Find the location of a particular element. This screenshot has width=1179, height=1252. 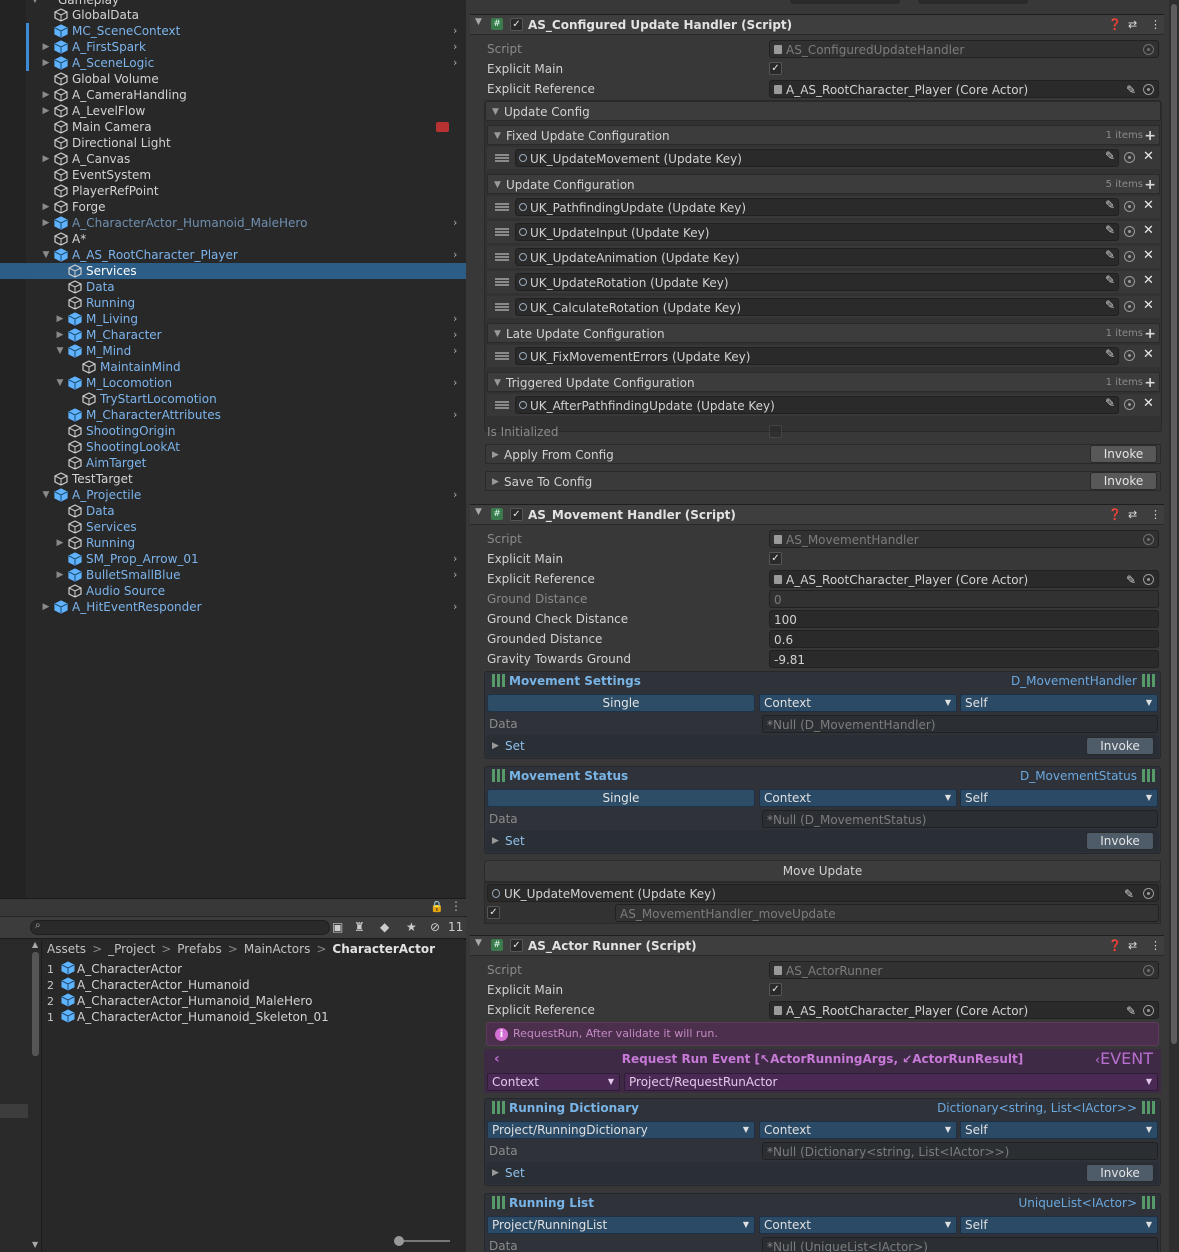

hierarchy-item: Main Camera is located at coordinates (233, 127).